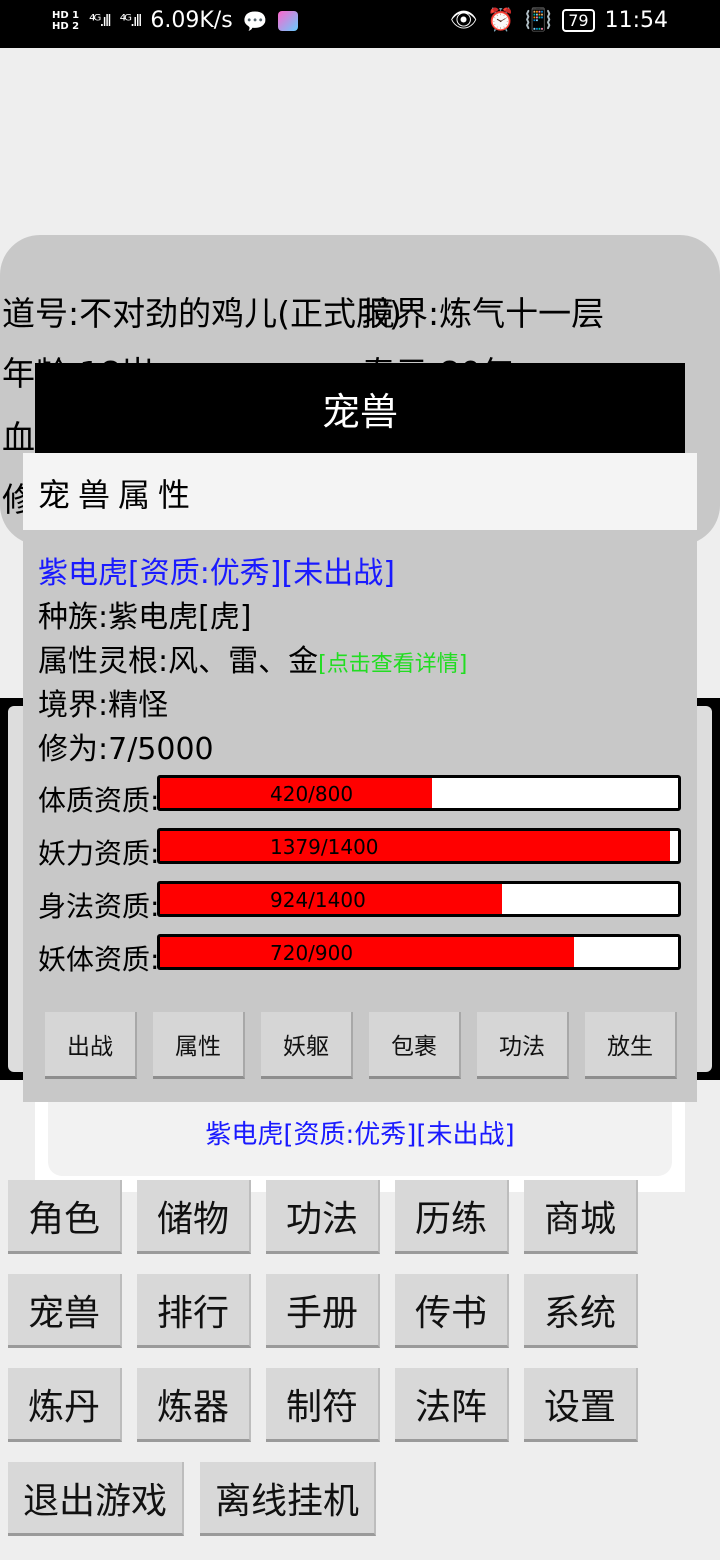 The image size is (720, 1560). Describe the element at coordinates (145, 617) in the screenshot. I see `pet-race: 种族:紫电虎[虎]` at that location.